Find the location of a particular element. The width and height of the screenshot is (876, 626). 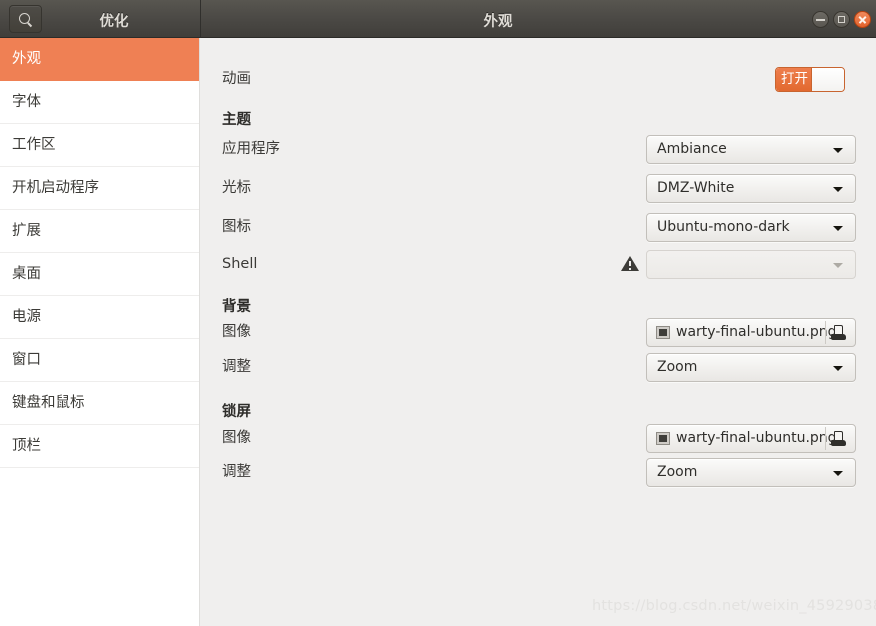

page-title: 外观 is located at coordinates (498, 22).